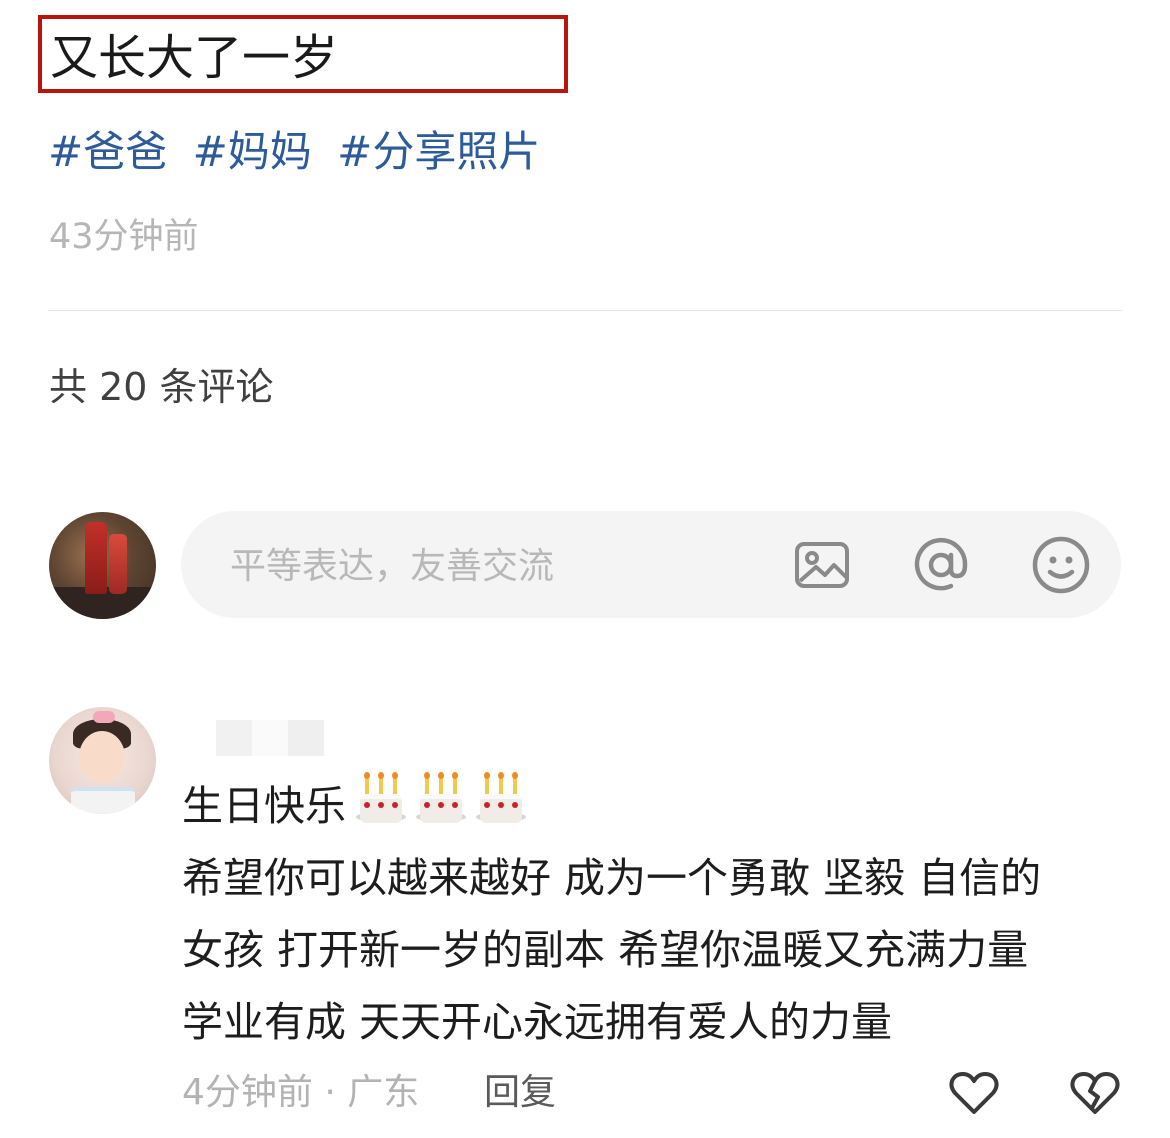 The height and width of the screenshot is (1138, 1170). I want to click on divider, so click(585, 310).